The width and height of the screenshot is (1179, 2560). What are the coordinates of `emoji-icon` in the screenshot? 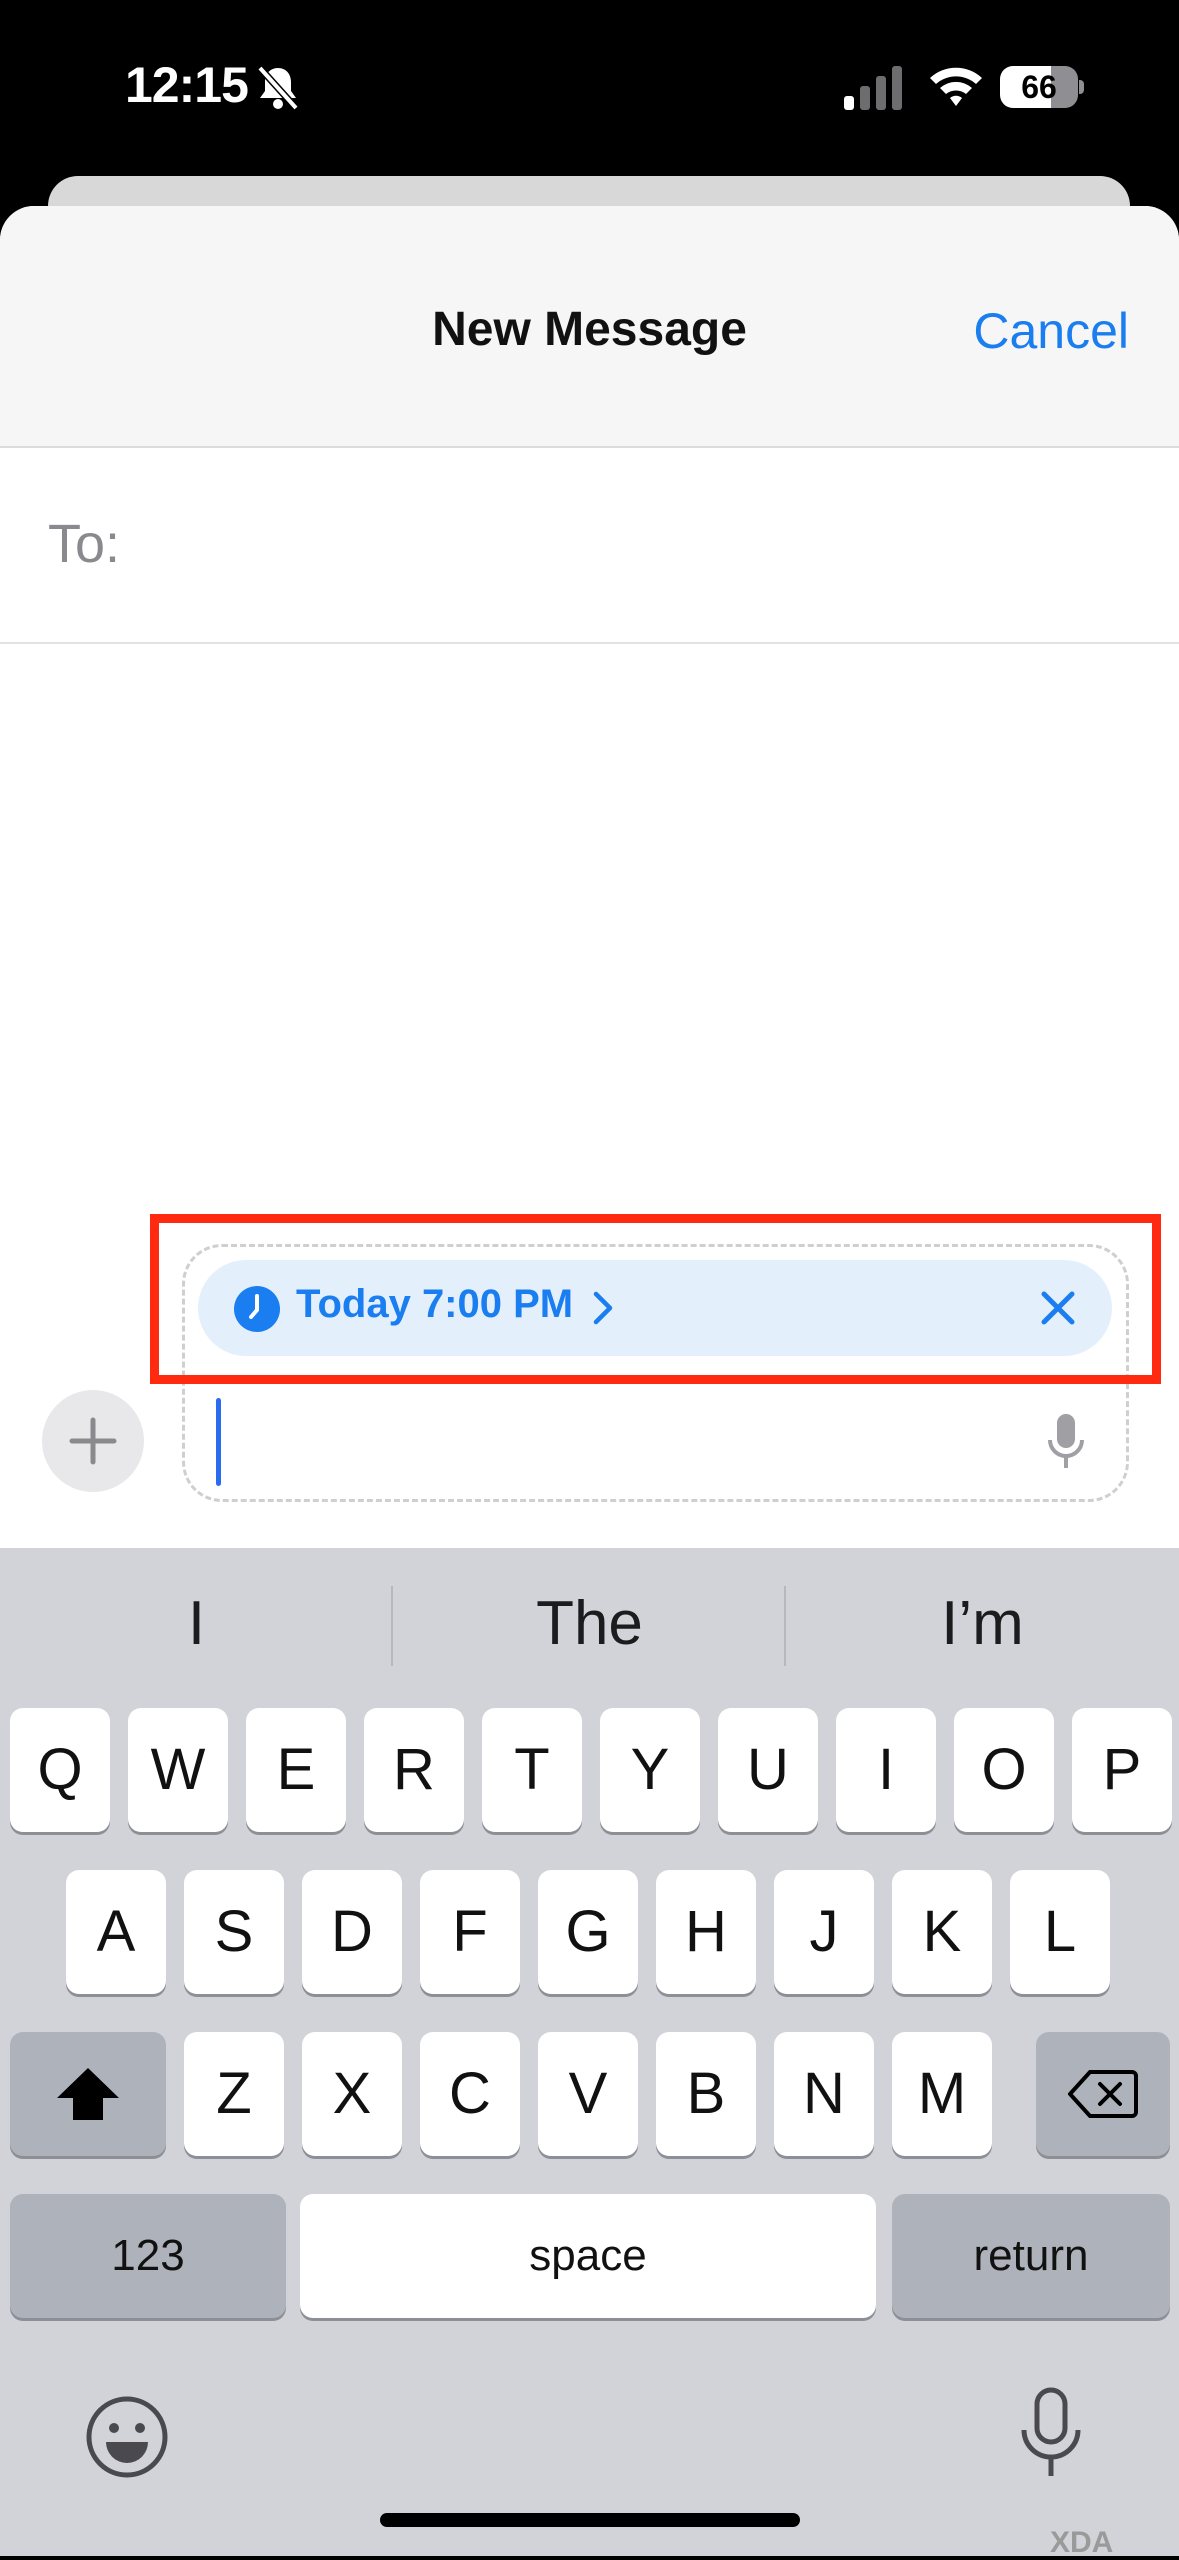 It's located at (127, 2437).